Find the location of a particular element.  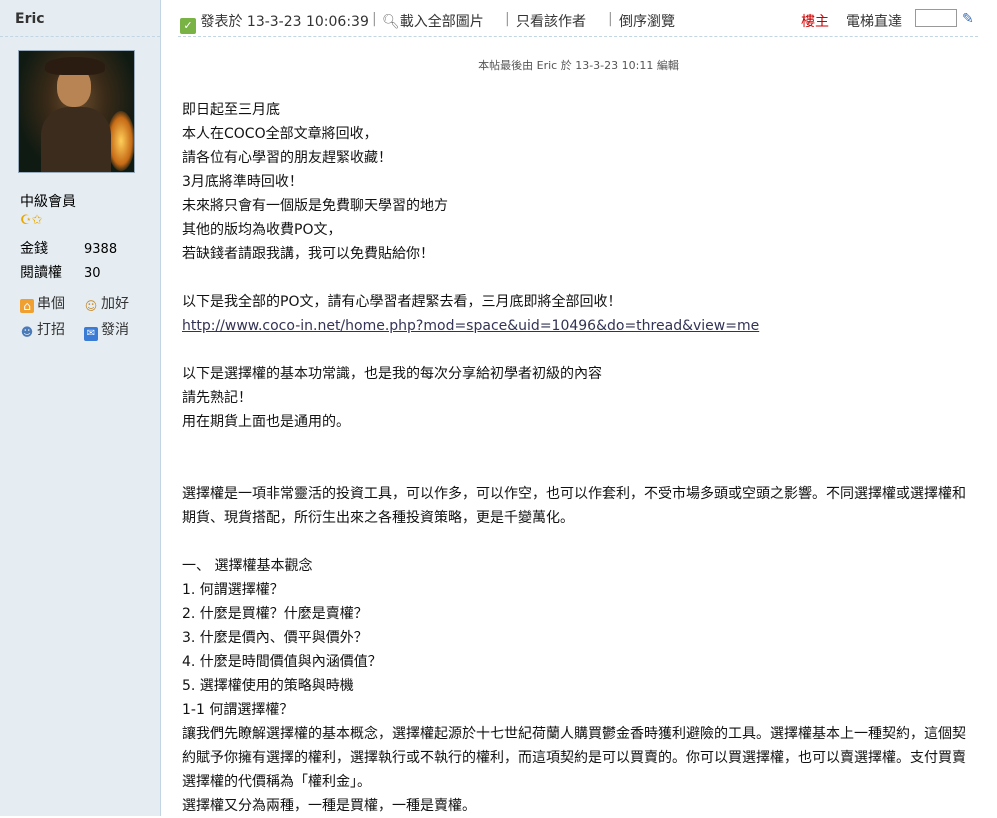

floor-label: 樓主 is located at coordinates (815, 22).